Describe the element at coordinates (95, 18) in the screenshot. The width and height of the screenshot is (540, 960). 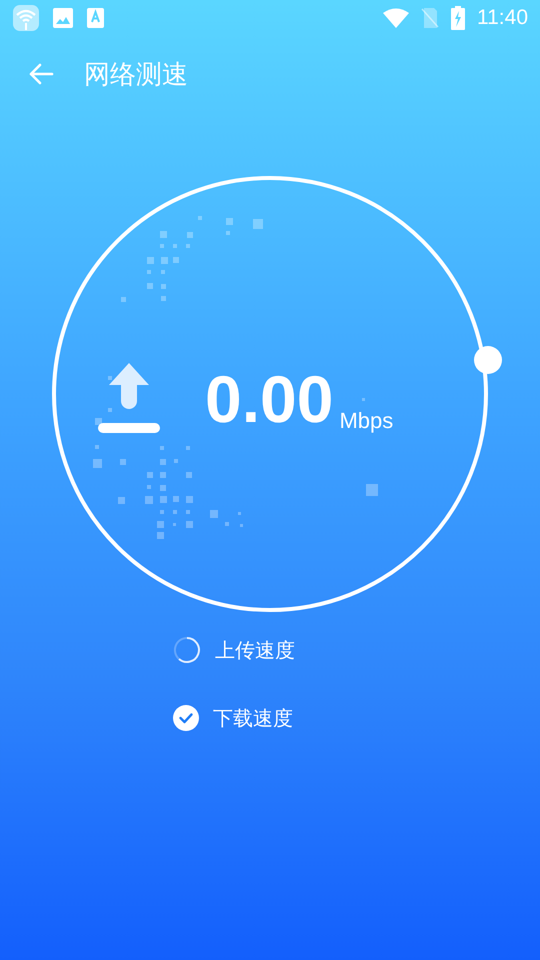
I see `font-icon` at that location.